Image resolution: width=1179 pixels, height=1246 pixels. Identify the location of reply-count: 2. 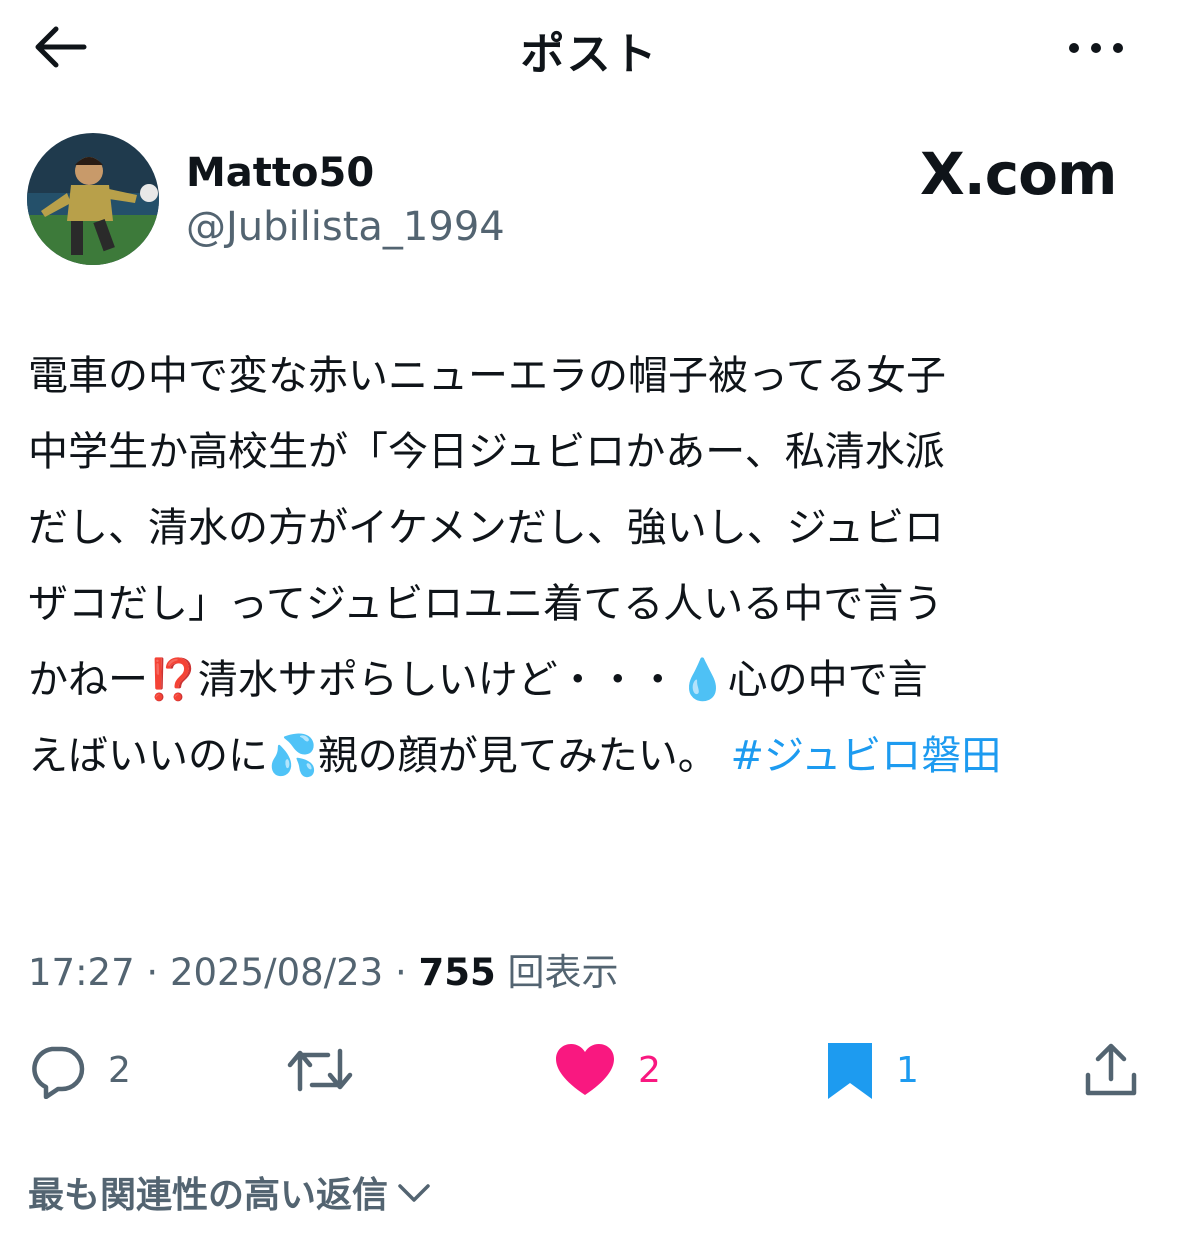
(119, 1070).